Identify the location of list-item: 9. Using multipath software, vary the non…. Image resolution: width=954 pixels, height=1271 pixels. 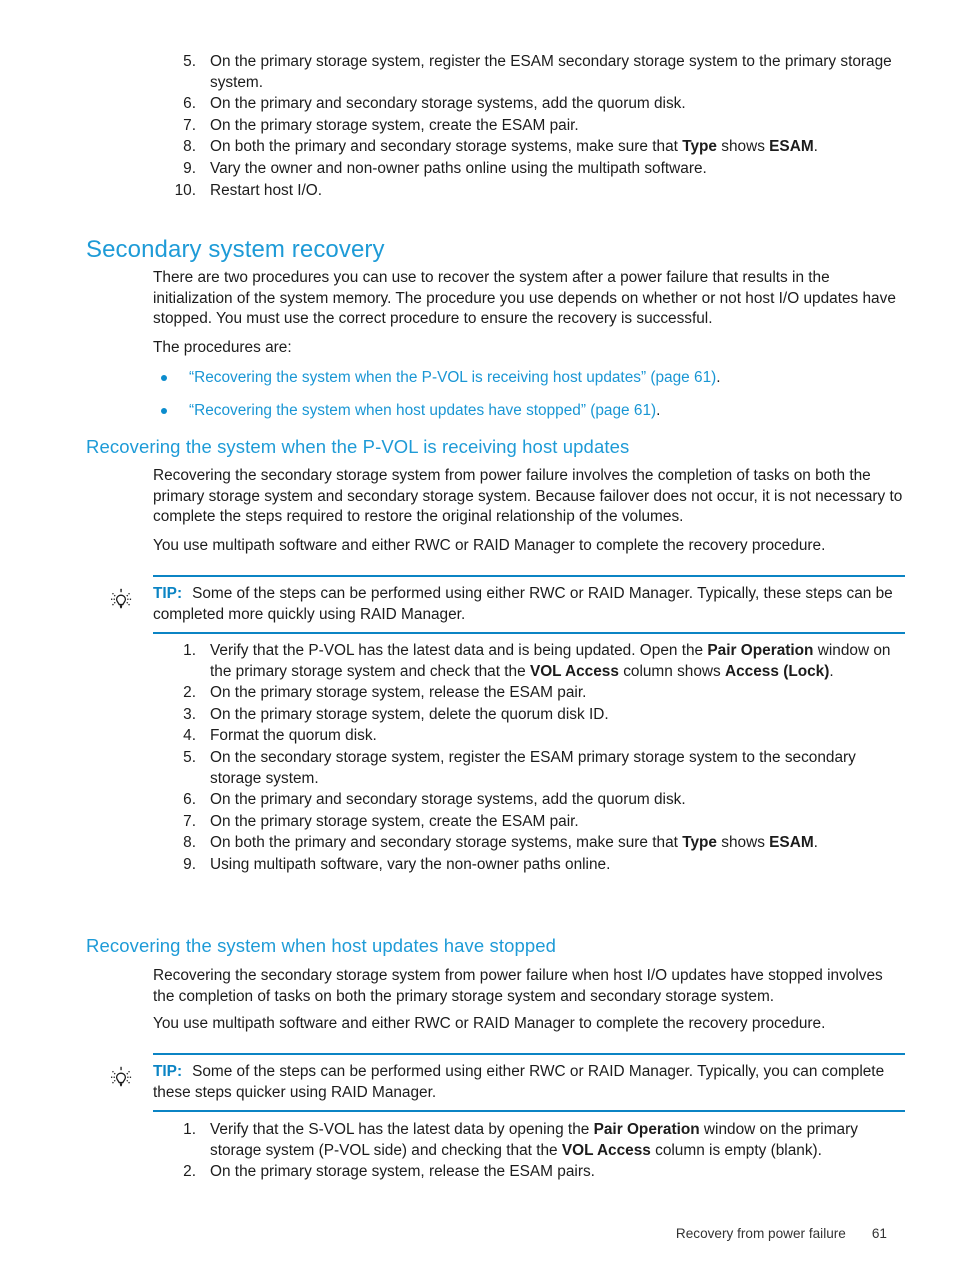
(528, 865).